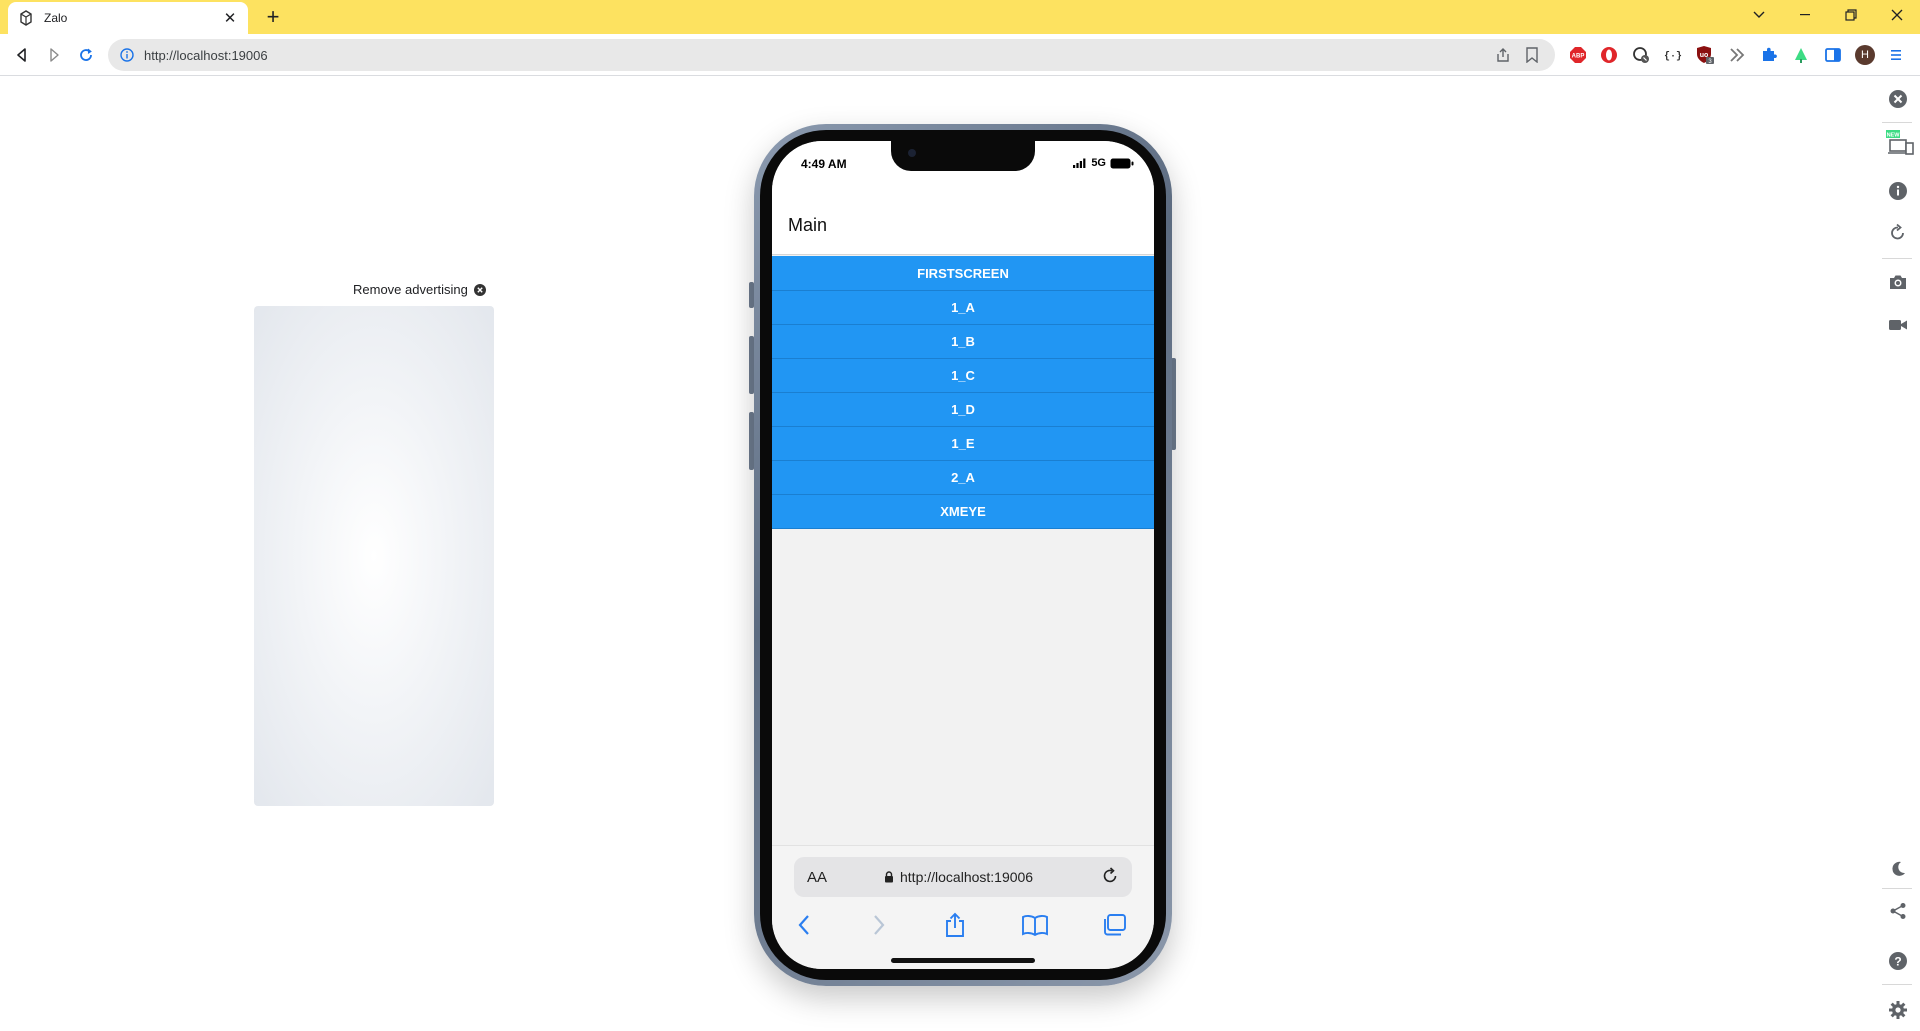  What do you see at coordinates (963, 273) in the screenshot?
I see `nav-button-firstscreen: FIRSTSCREEN` at bounding box center [963, 273].